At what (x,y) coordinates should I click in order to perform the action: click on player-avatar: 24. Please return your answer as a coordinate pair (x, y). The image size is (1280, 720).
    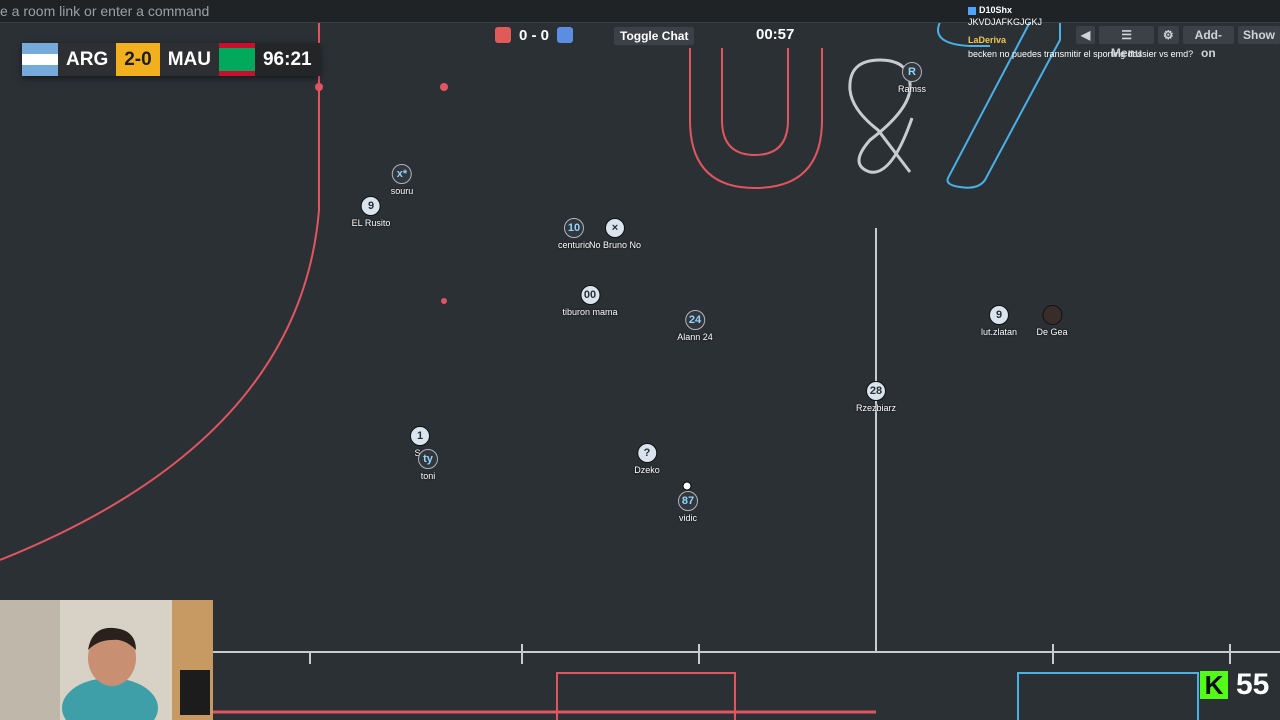
    Looking at the image, I should click on (695, 320).